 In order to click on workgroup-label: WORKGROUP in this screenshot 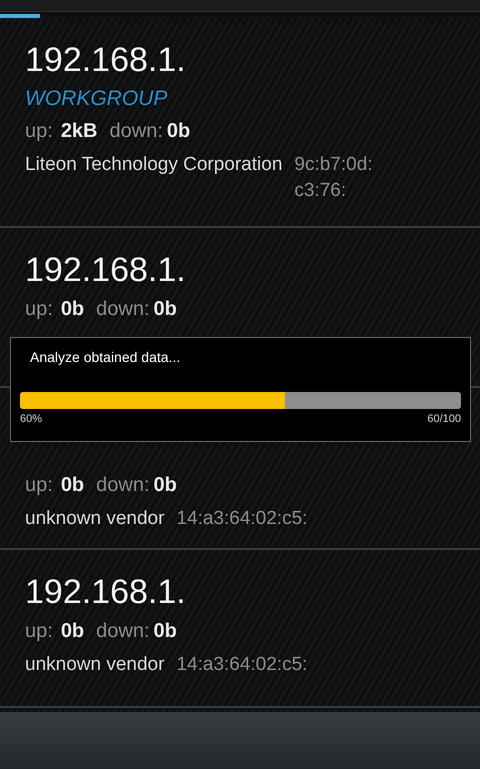, I will do `click(96, 99)`.